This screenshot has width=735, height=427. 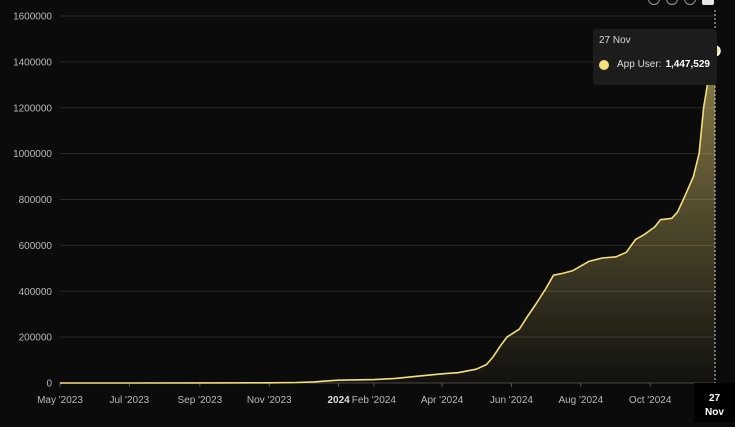 I want to click on x-tick-label: Jul '2023, so click(x=130, y=400).